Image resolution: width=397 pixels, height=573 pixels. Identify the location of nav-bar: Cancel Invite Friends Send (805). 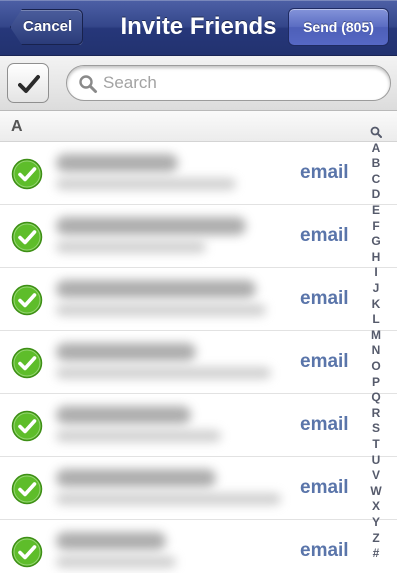
(198, 28).